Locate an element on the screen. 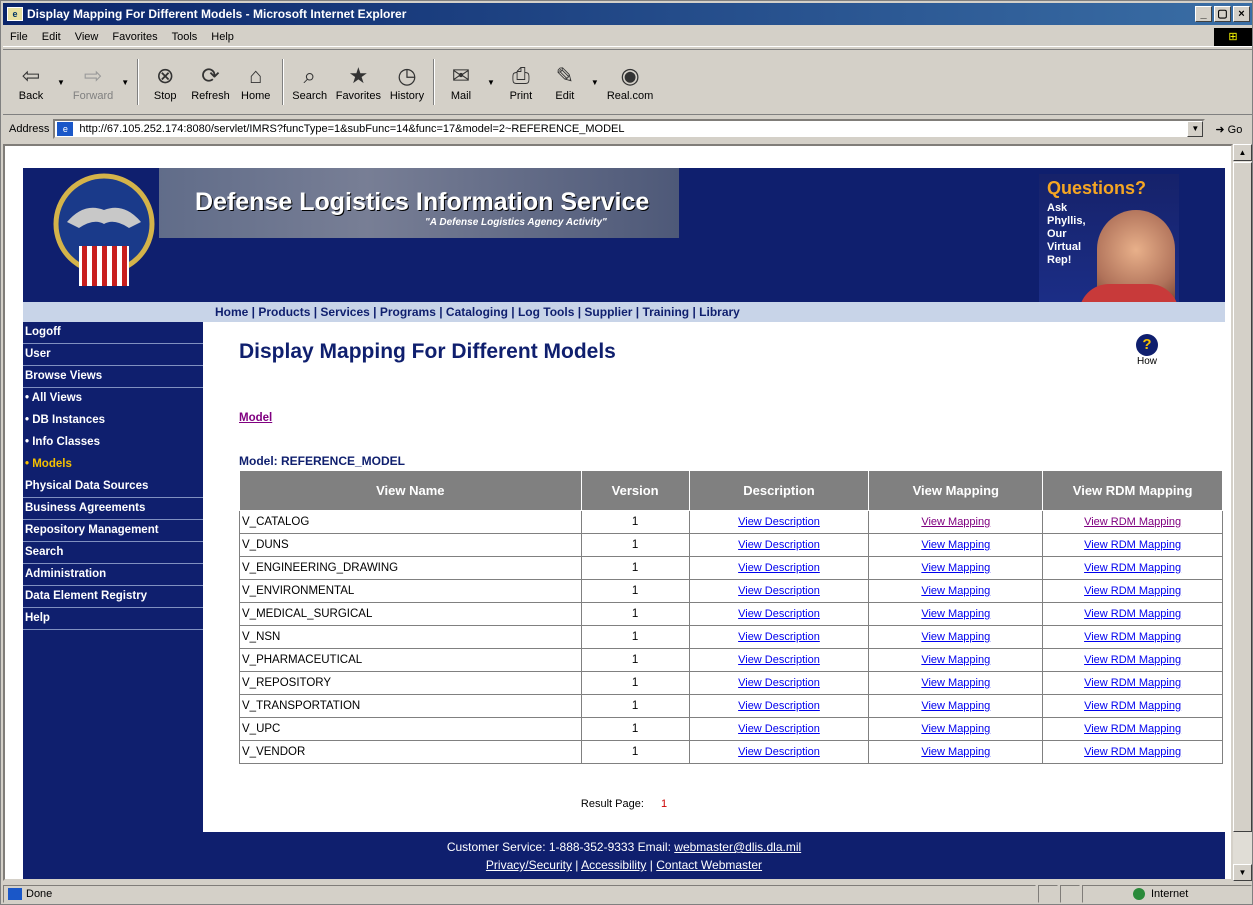  view-description-link-cell: View Description is located at coordinates (779, 568).